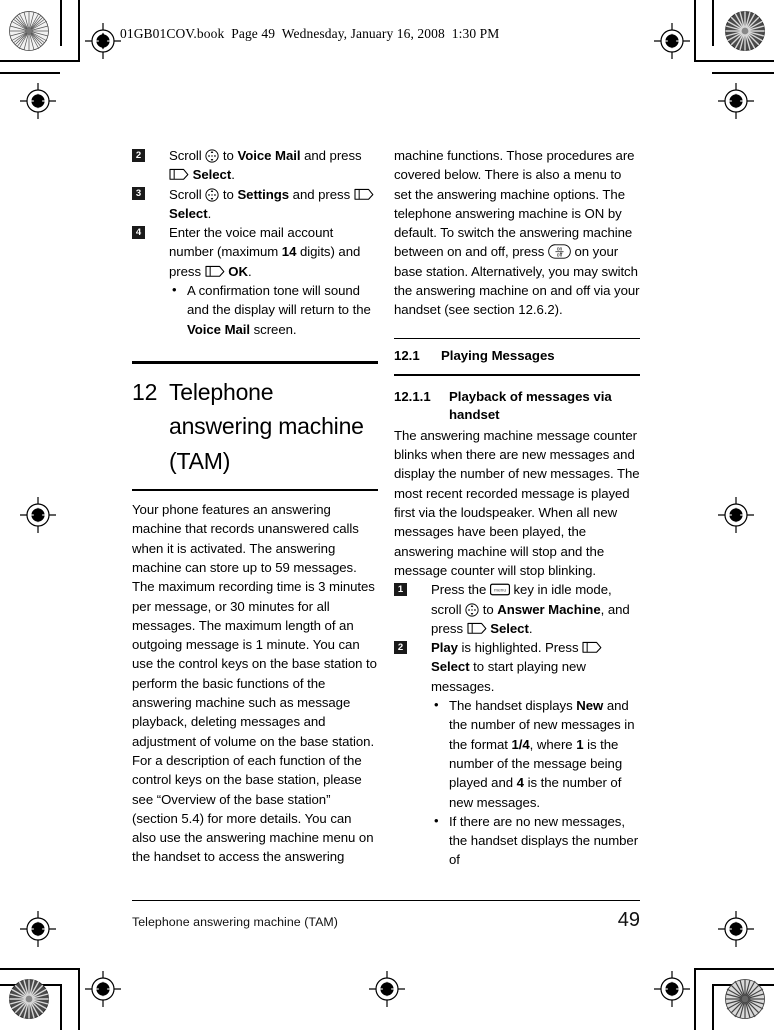 The width and height of the screenshot is (774, 1030). What do you see at coordinates (560, 256) in the screenshot?
I see `svg-text: off` at bounding box center [560, 256].